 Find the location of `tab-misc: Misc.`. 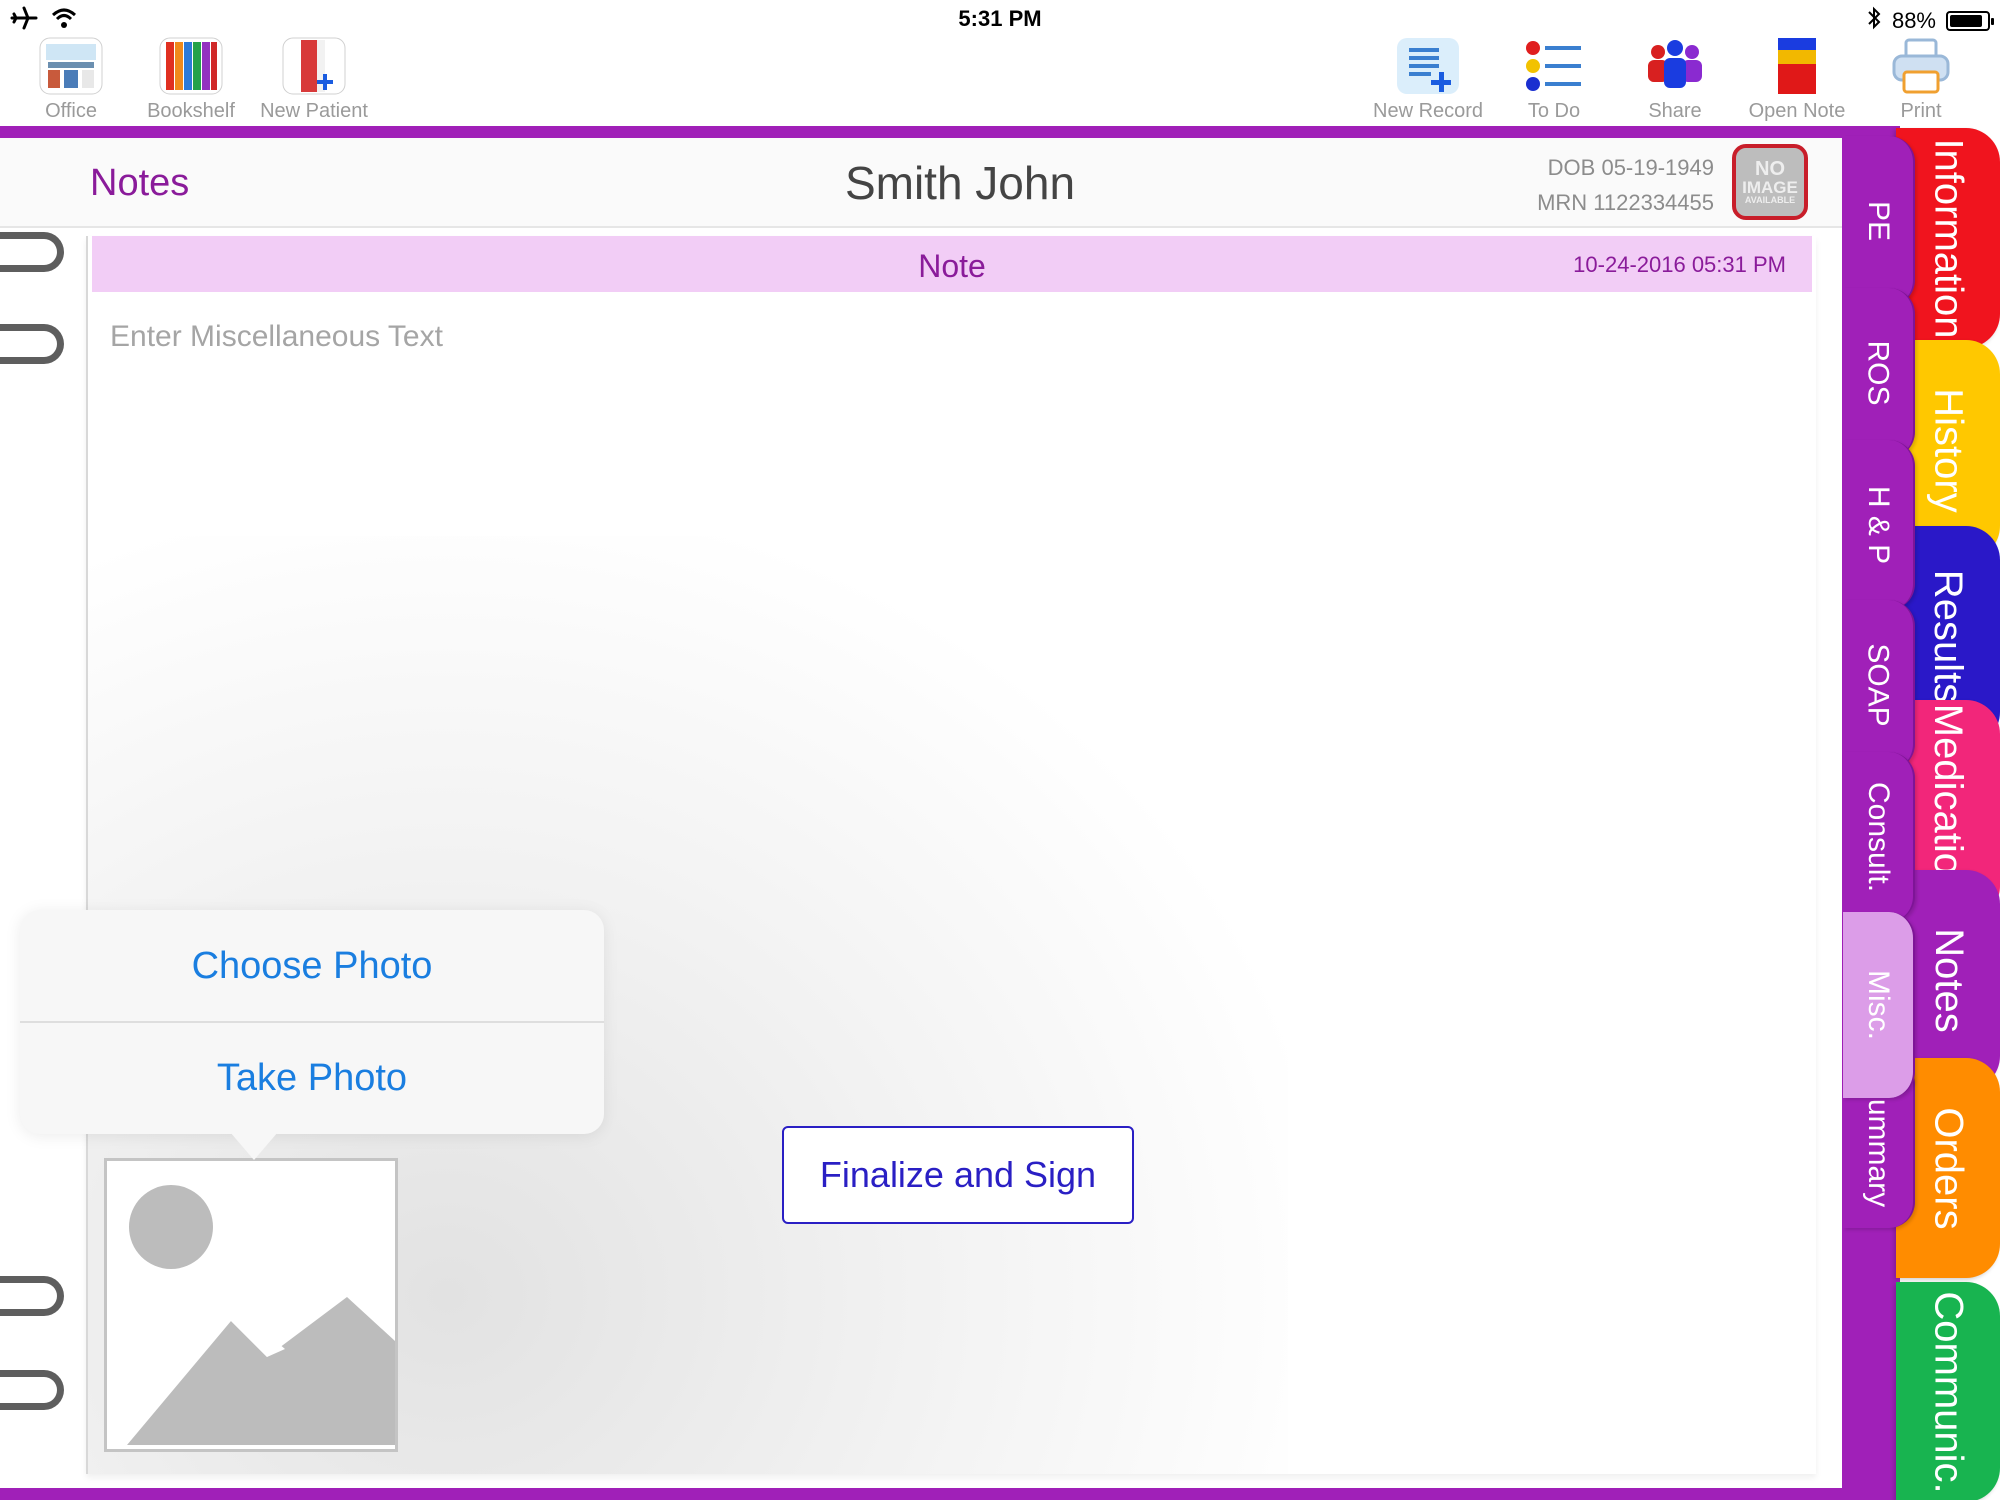

tab-misc: Misc. is located at coordinates (1879, 1005).